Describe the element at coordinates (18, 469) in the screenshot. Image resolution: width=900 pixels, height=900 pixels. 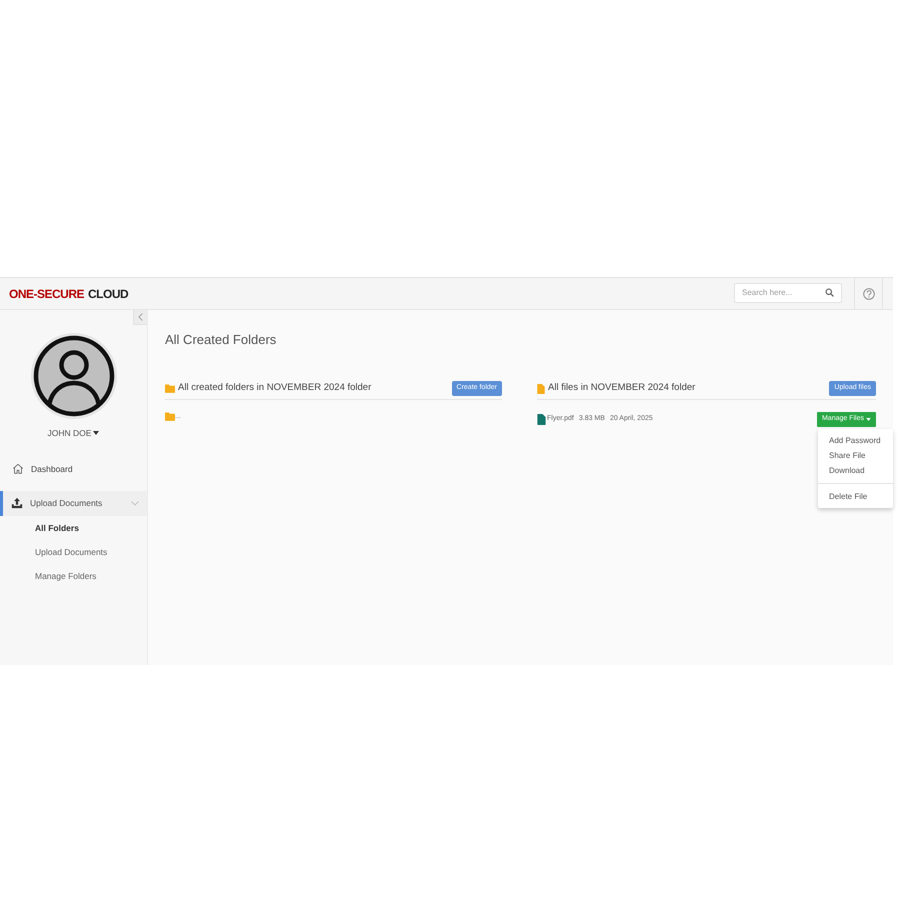
I see `home-icon` at that location.